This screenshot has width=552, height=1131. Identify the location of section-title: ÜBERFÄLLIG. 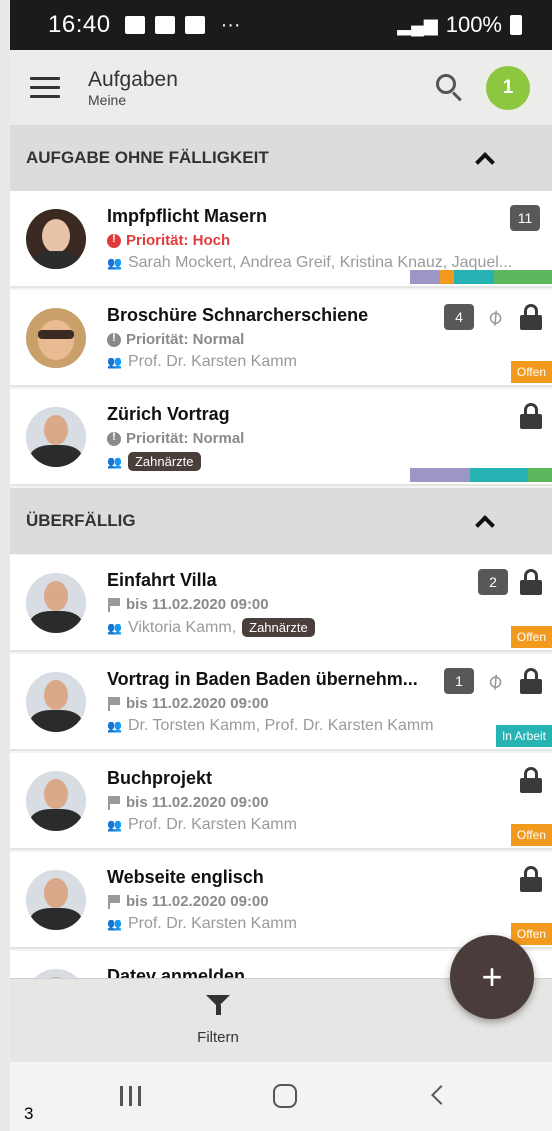
(81, 520).